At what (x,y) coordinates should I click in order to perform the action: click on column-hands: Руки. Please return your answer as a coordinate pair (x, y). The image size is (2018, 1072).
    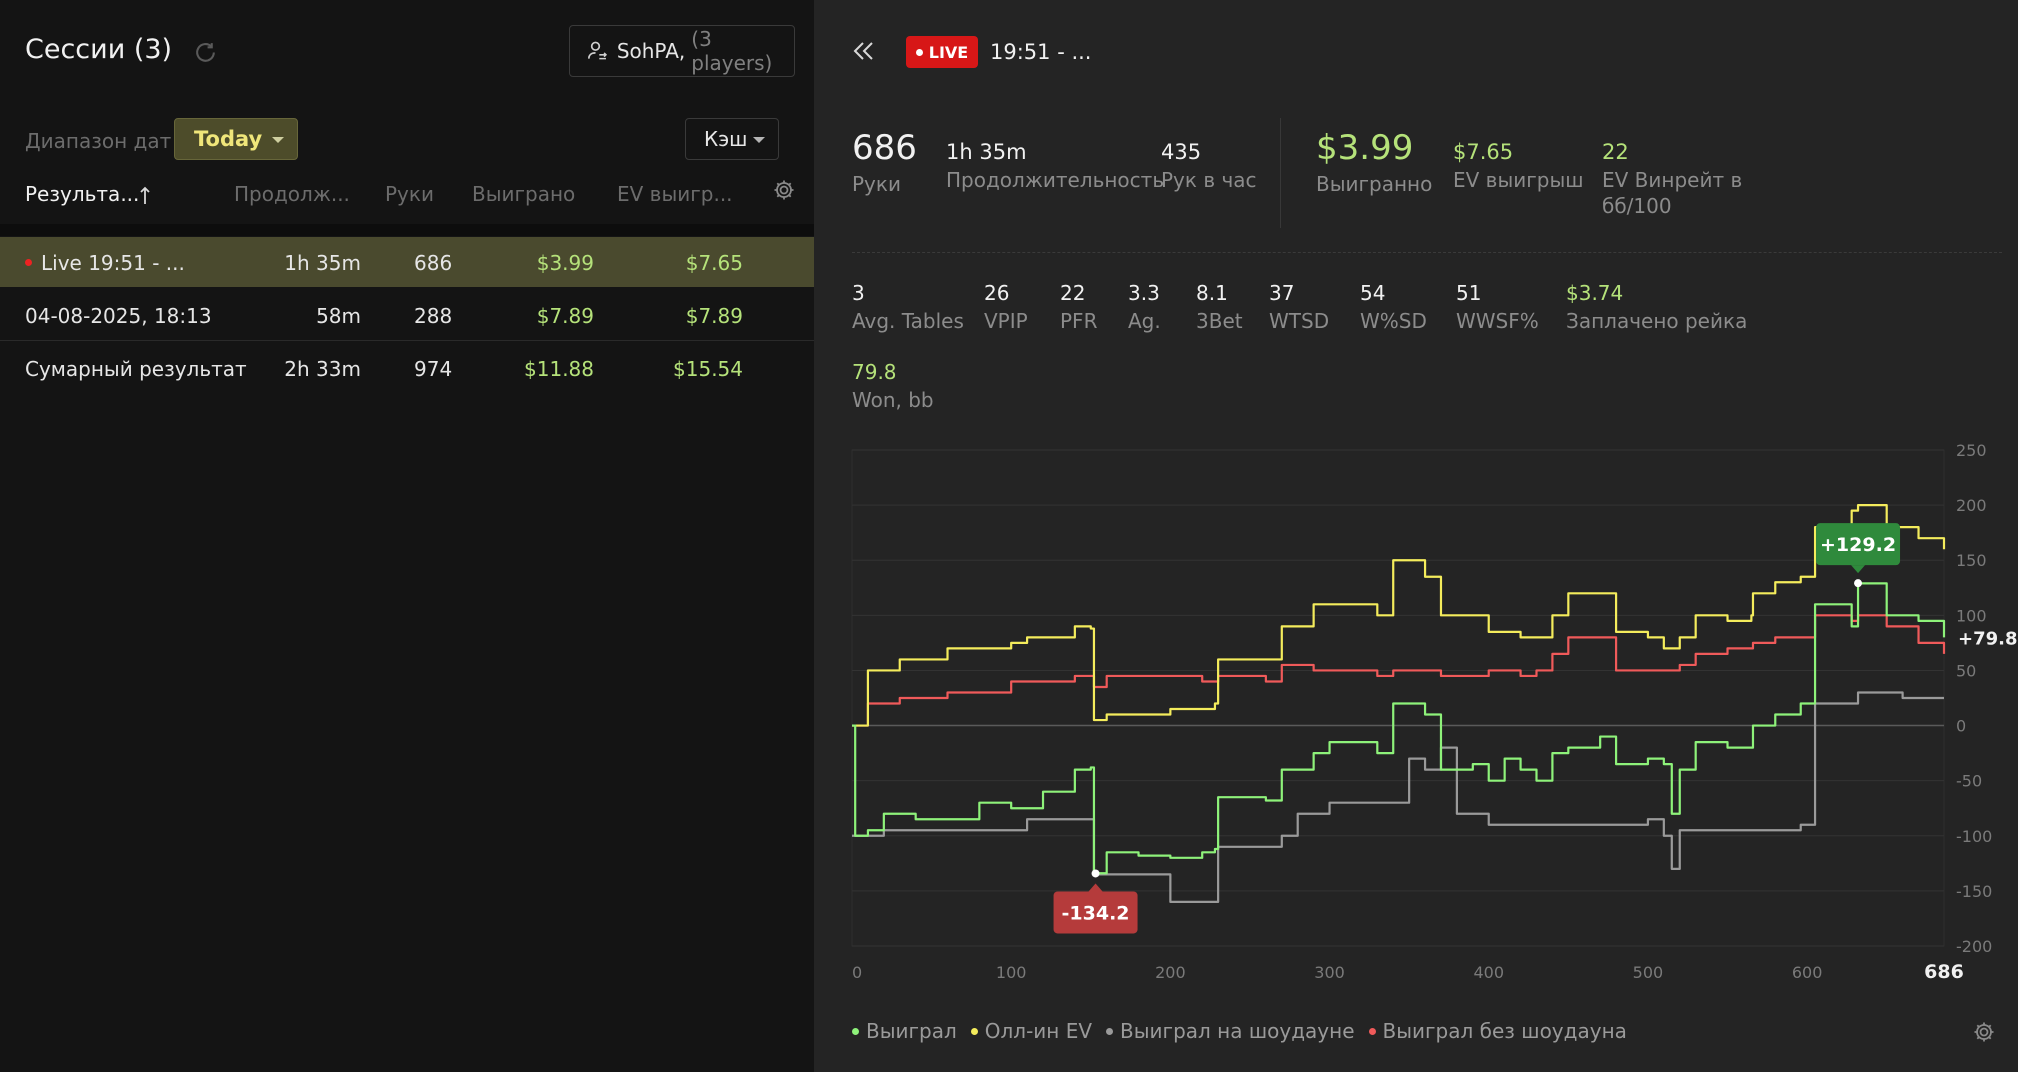
    Looking at the image, I should click on (409, 194).